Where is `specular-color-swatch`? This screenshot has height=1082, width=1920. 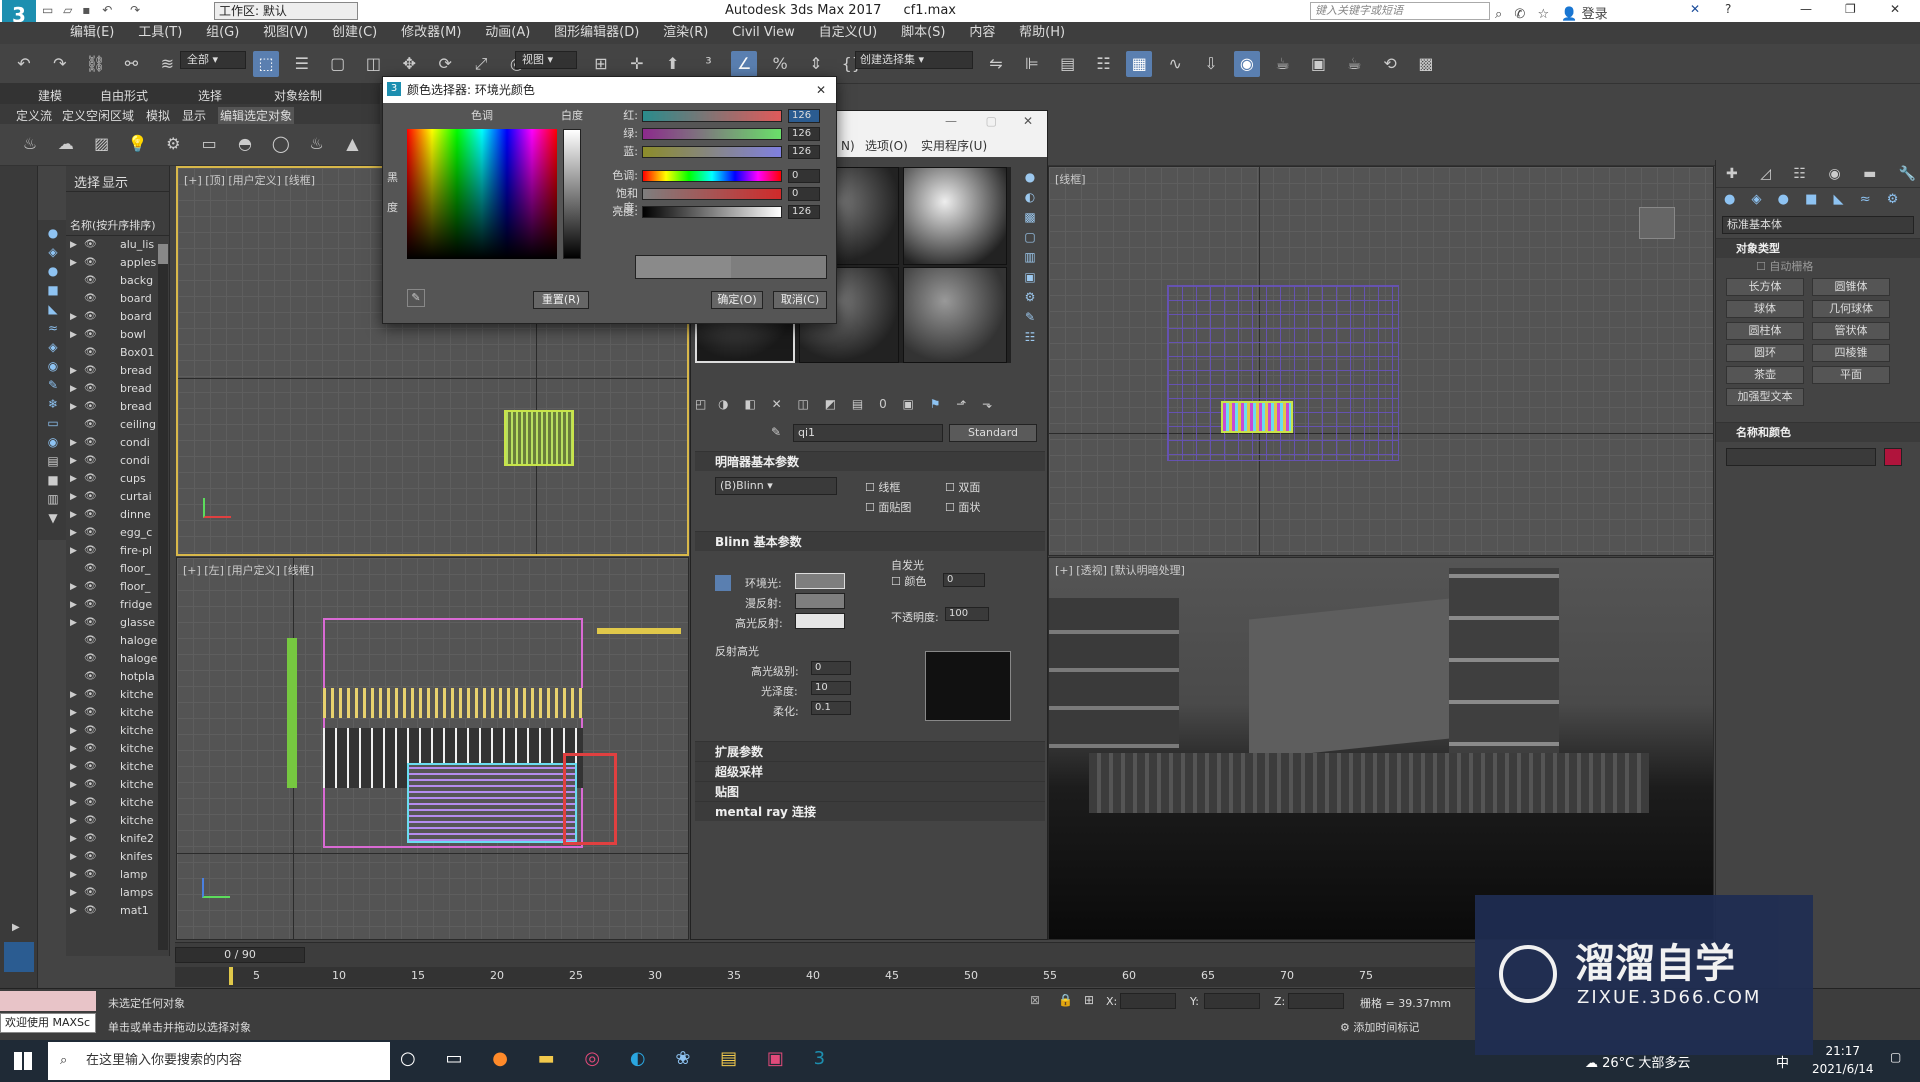 specular-color-swatch is located at coordinates (820, 621).